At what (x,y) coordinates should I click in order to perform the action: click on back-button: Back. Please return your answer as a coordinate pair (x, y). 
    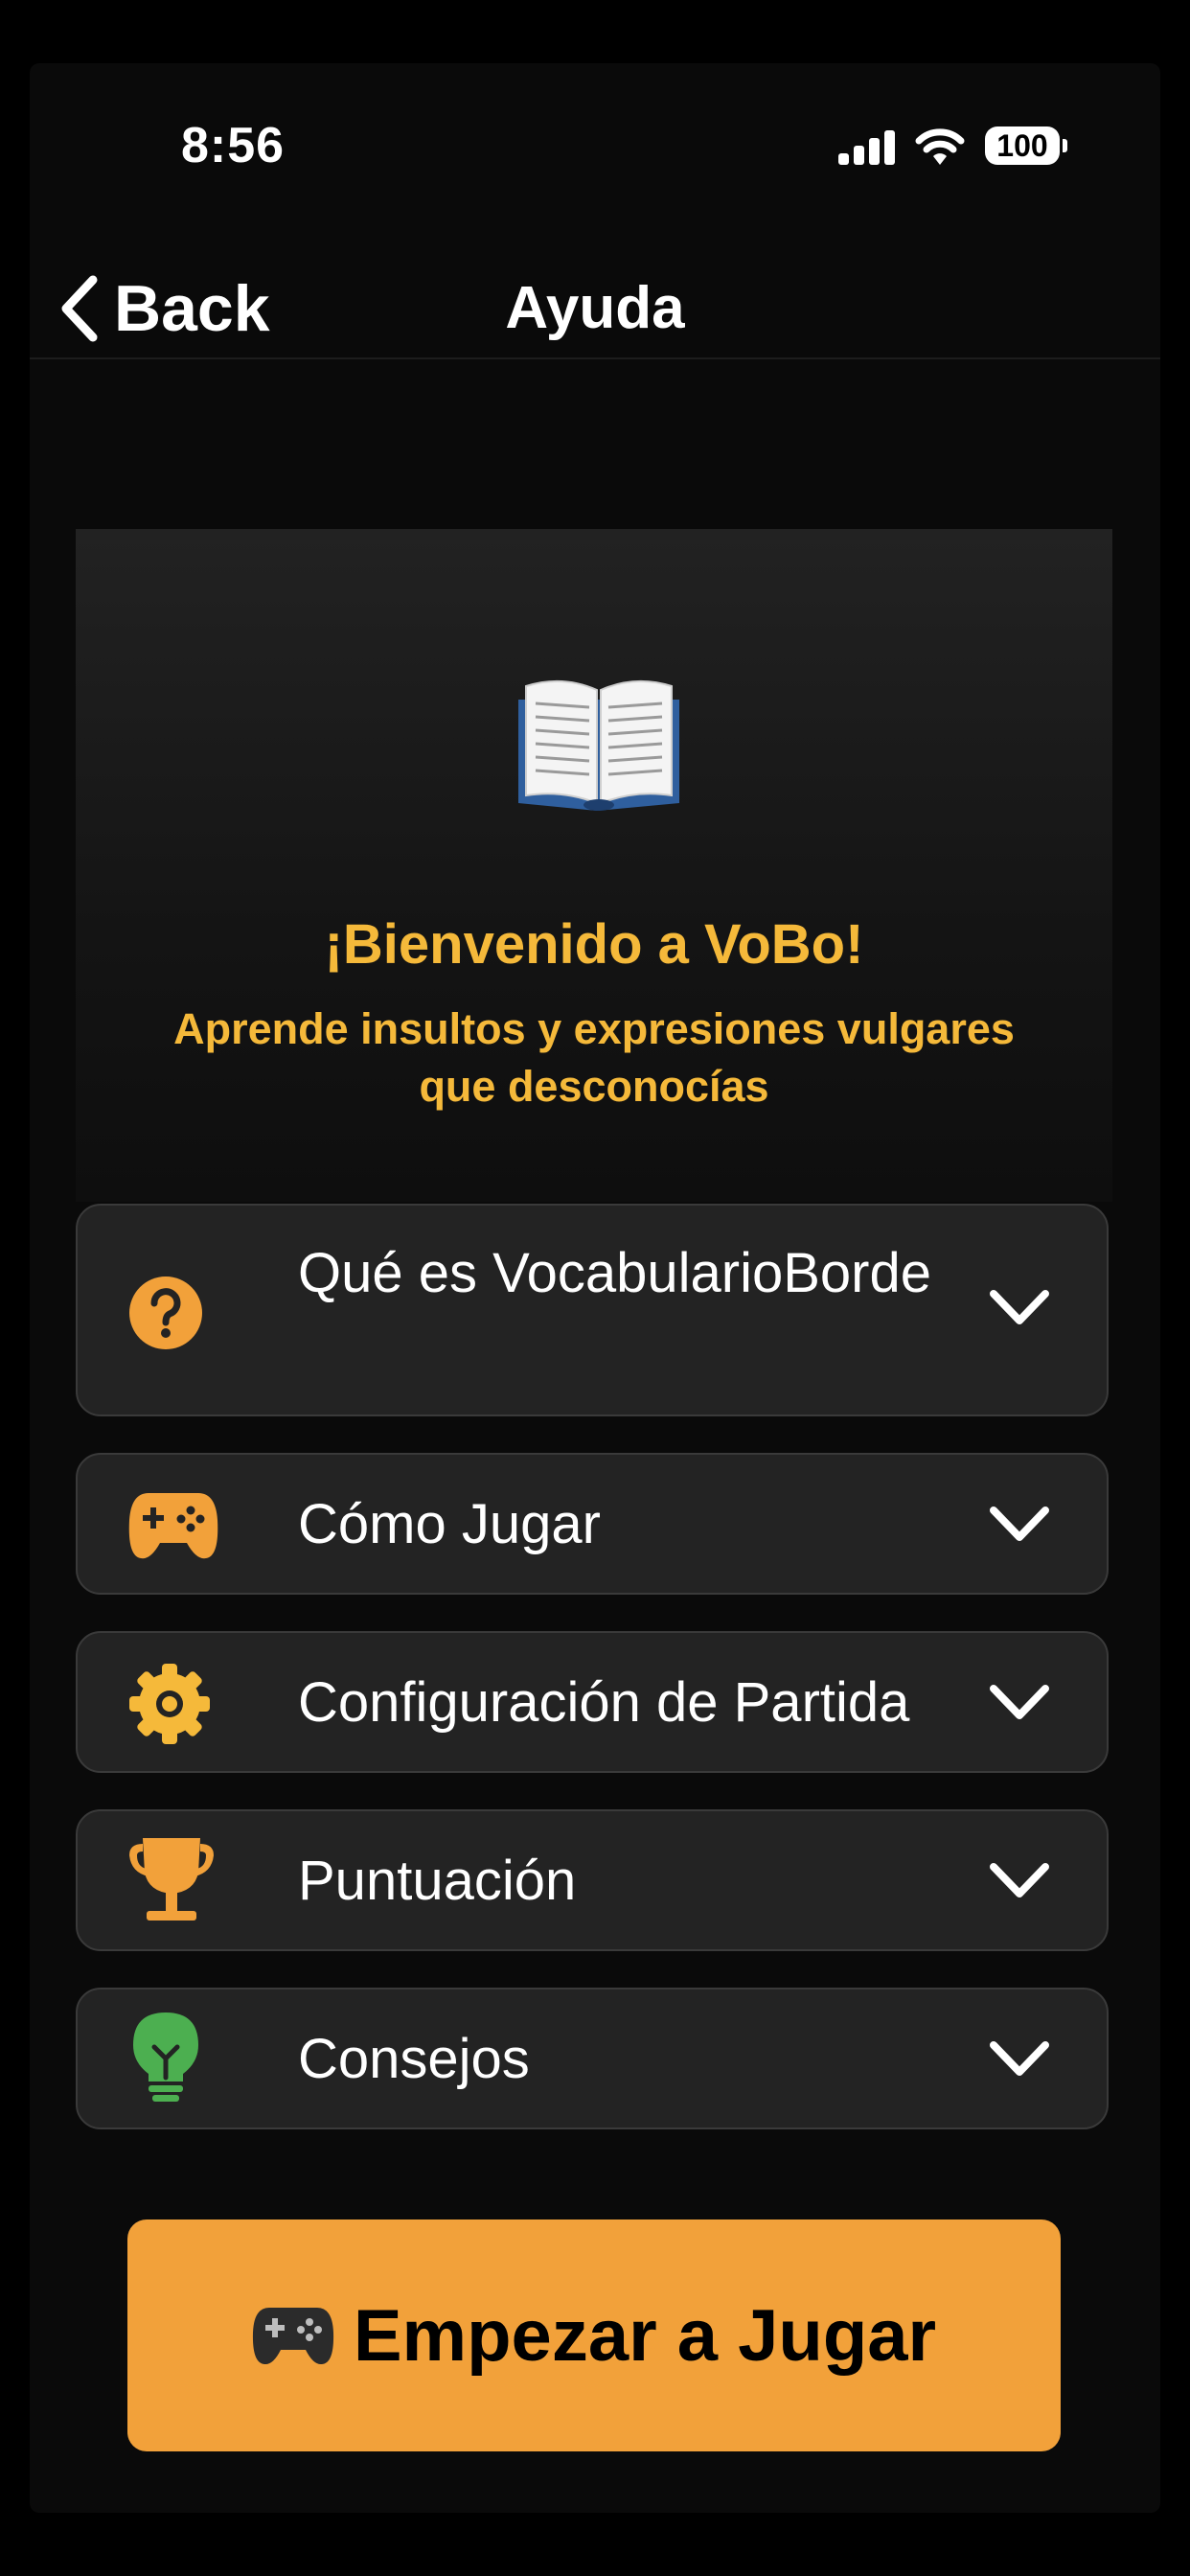
    Looking at the image, I should click on (164, 308).